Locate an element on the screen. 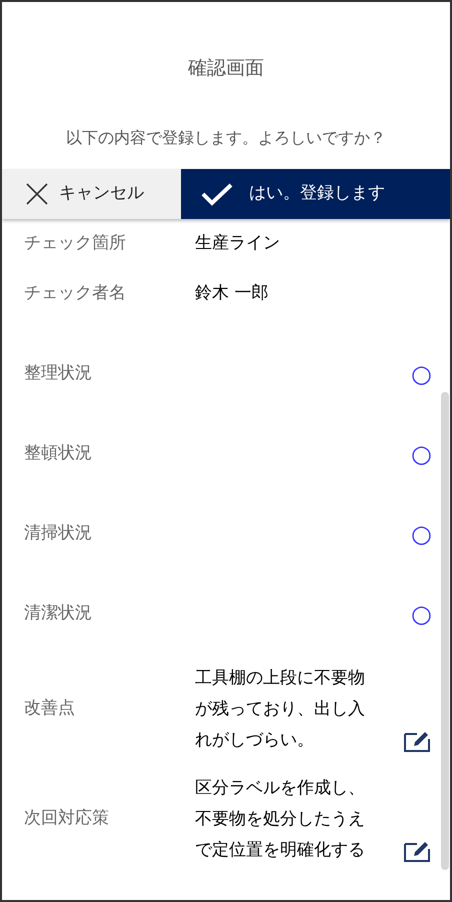 The image size is (452, 902). dialog-title: 確認画面 is located at coordinates (226, 68).